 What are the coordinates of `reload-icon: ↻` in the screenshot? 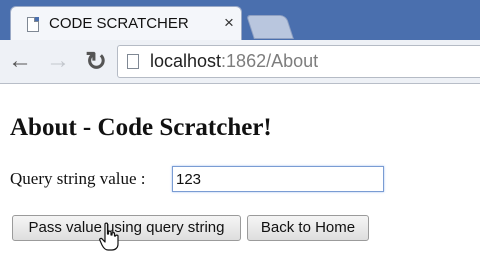 It's located at (96, 61).